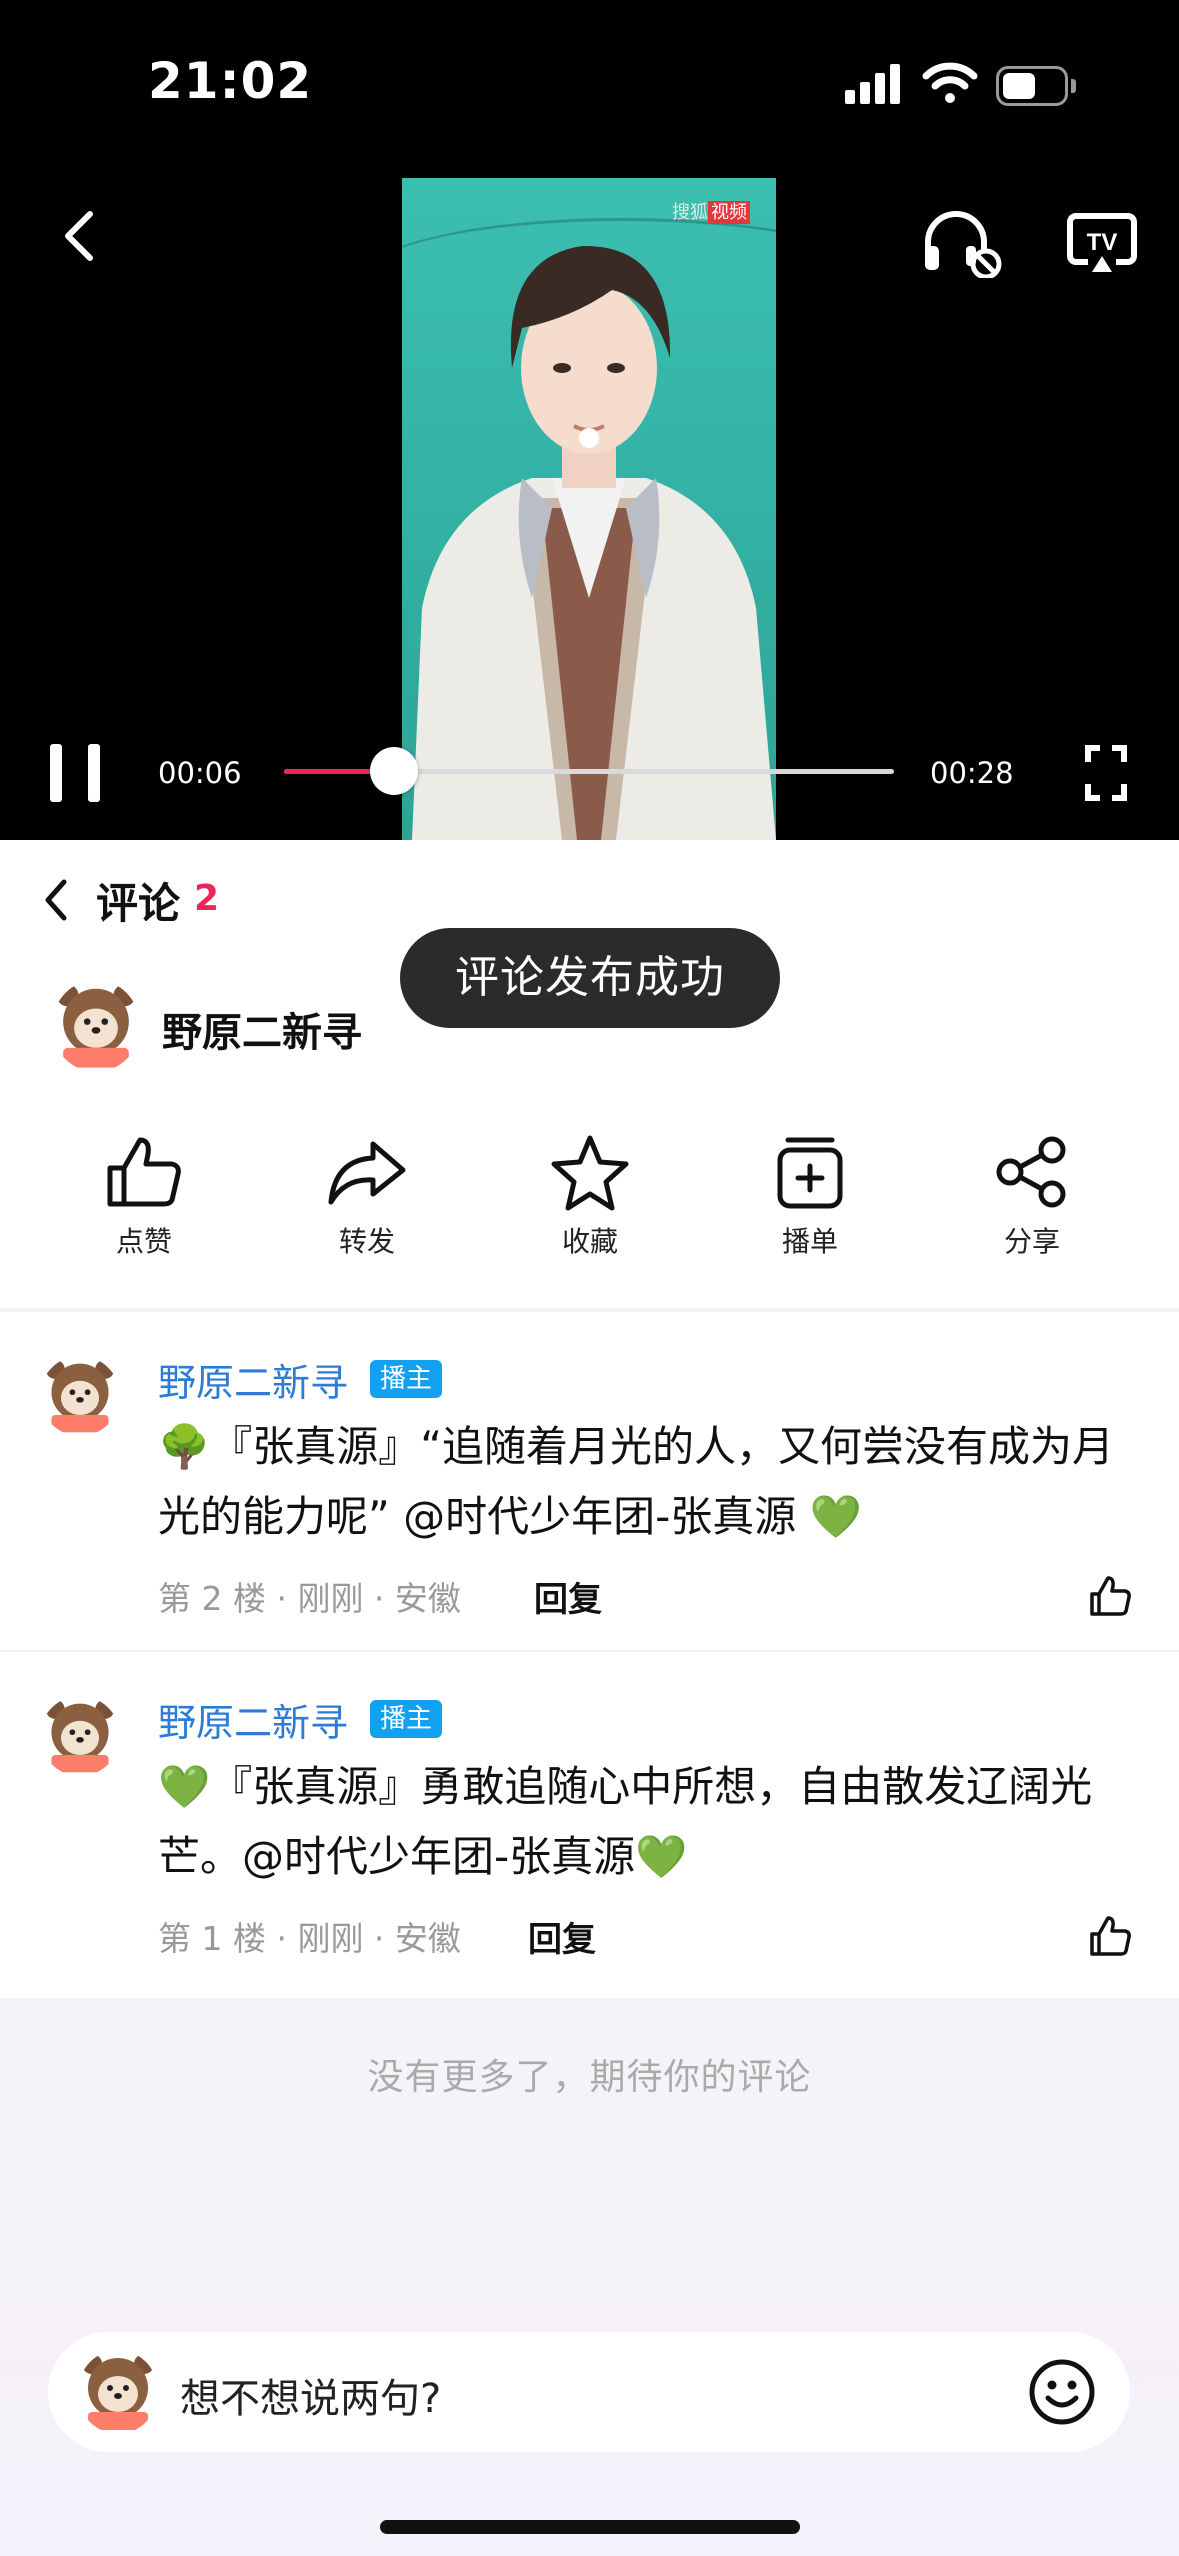  I want to click on comment-input-placeholder: 想不想说两句?, so click(310, 2395).